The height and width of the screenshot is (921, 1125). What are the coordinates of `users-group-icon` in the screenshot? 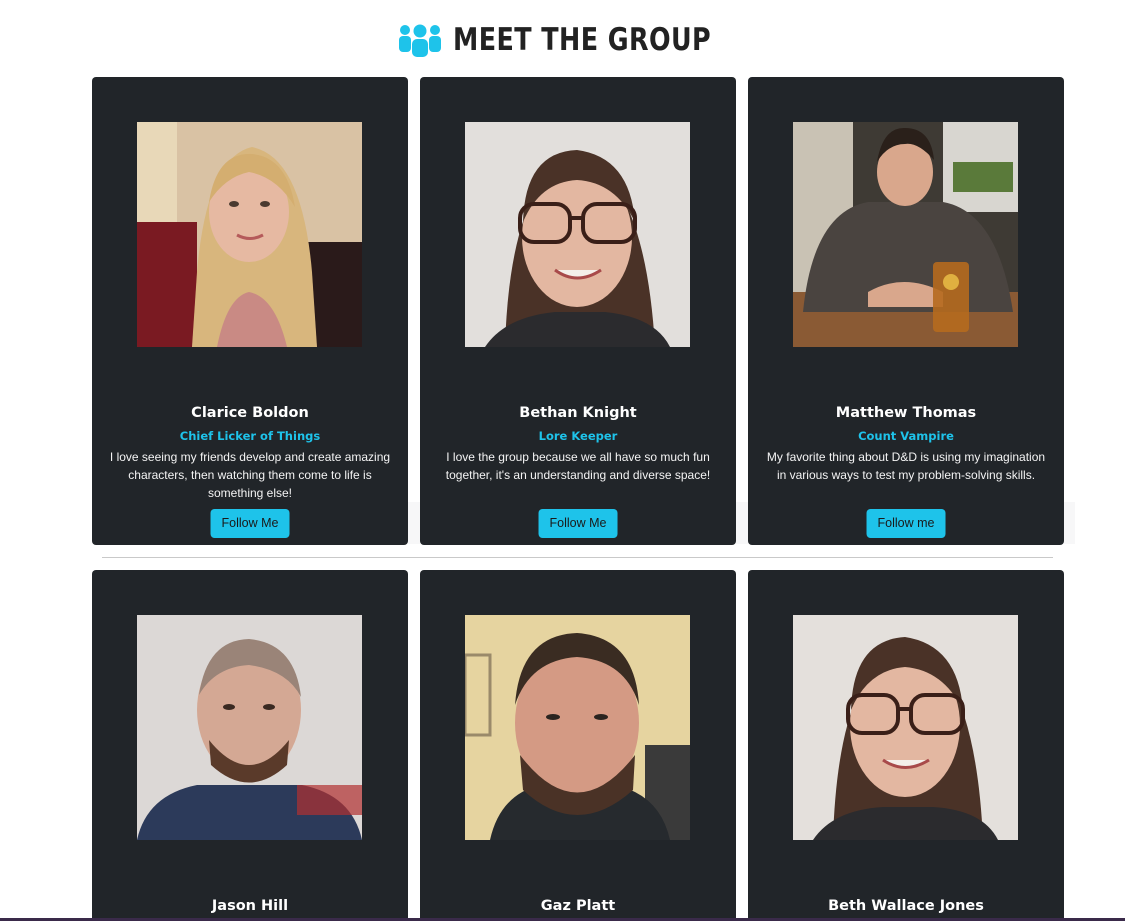 It's located at (420, 40).